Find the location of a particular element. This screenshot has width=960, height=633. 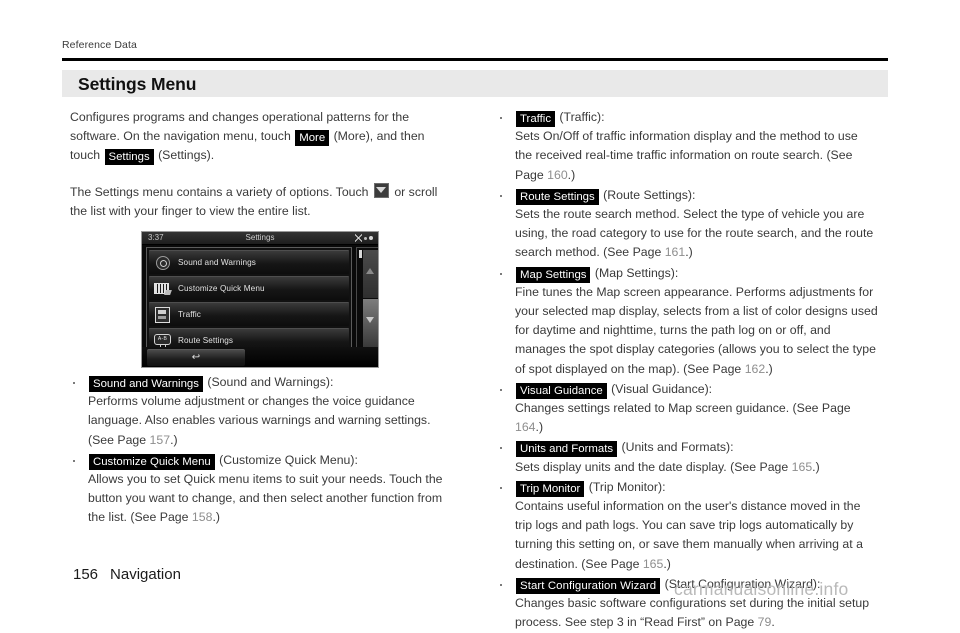

page-reference: 158 is located at coordinates (202, 517).